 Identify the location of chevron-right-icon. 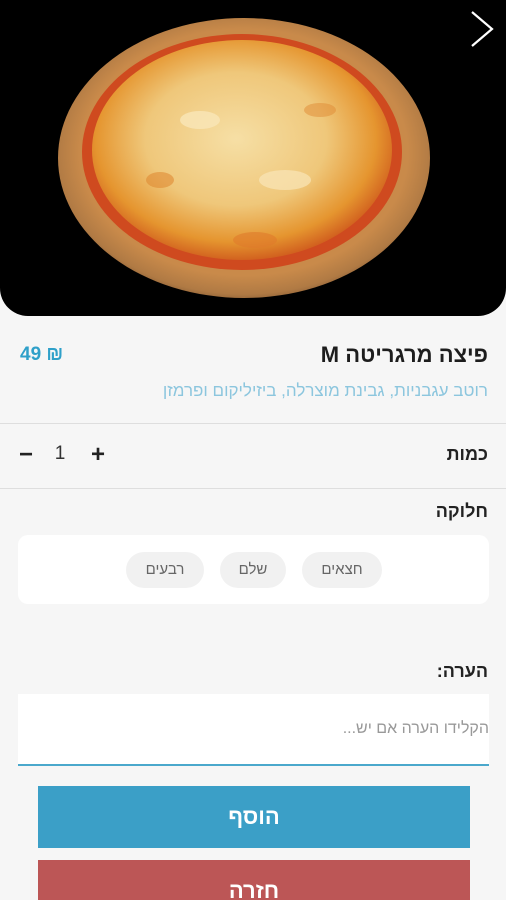
(482, 29).